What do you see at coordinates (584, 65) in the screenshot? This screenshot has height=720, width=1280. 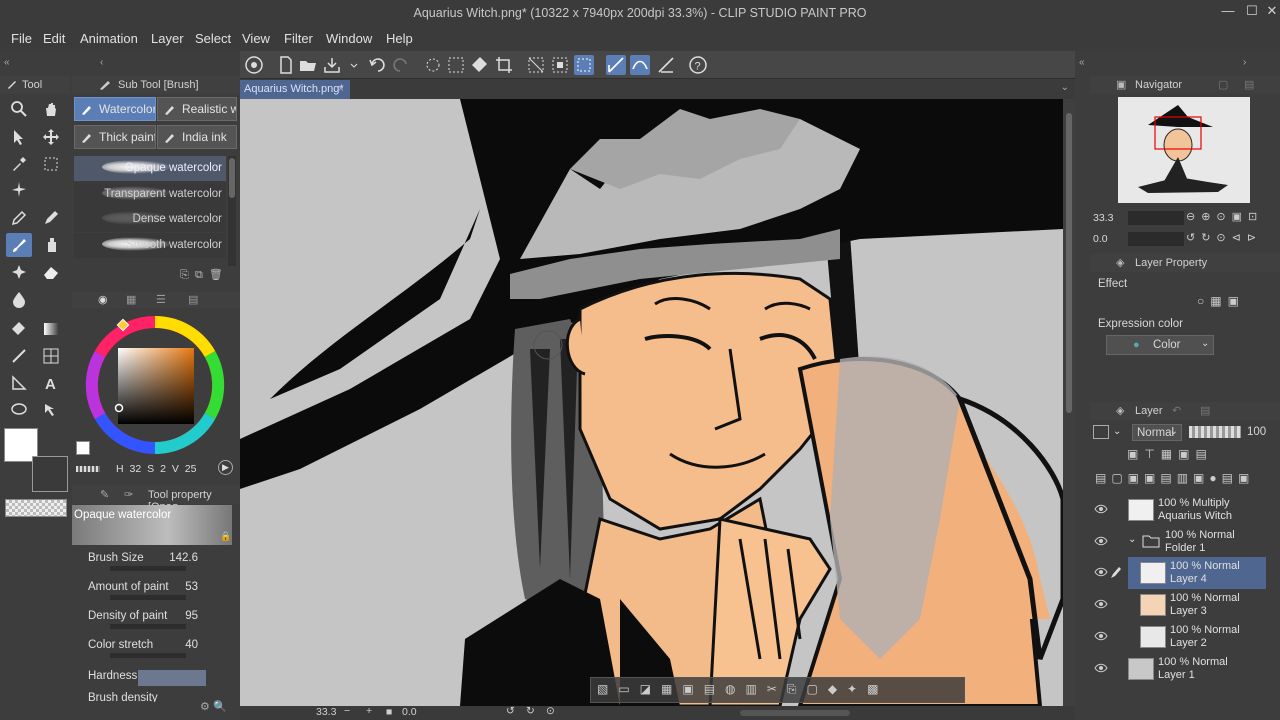 I see `show-selection-icon` at bounding box center [584, 65].